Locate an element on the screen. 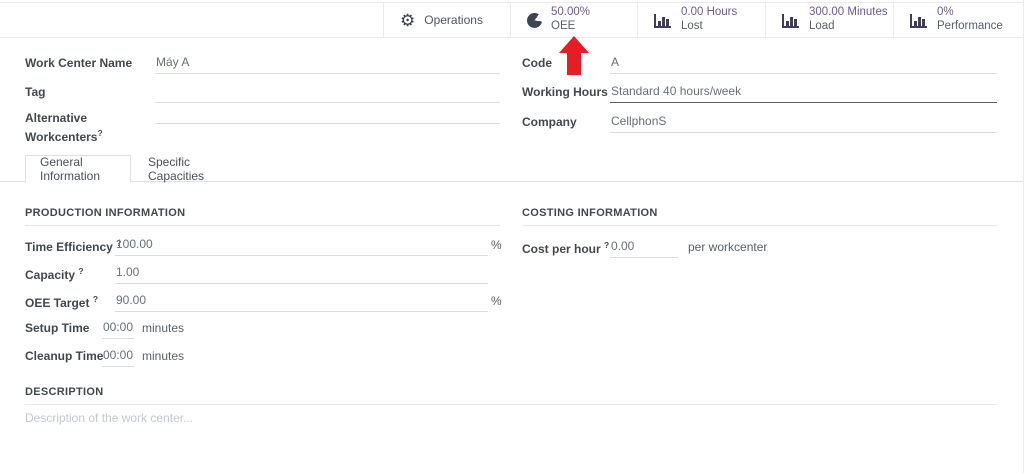 Image resolution: width=1024 pixels, height=473 pixels. setup-time-suffix: minutes is located at coordinates (163, 328).